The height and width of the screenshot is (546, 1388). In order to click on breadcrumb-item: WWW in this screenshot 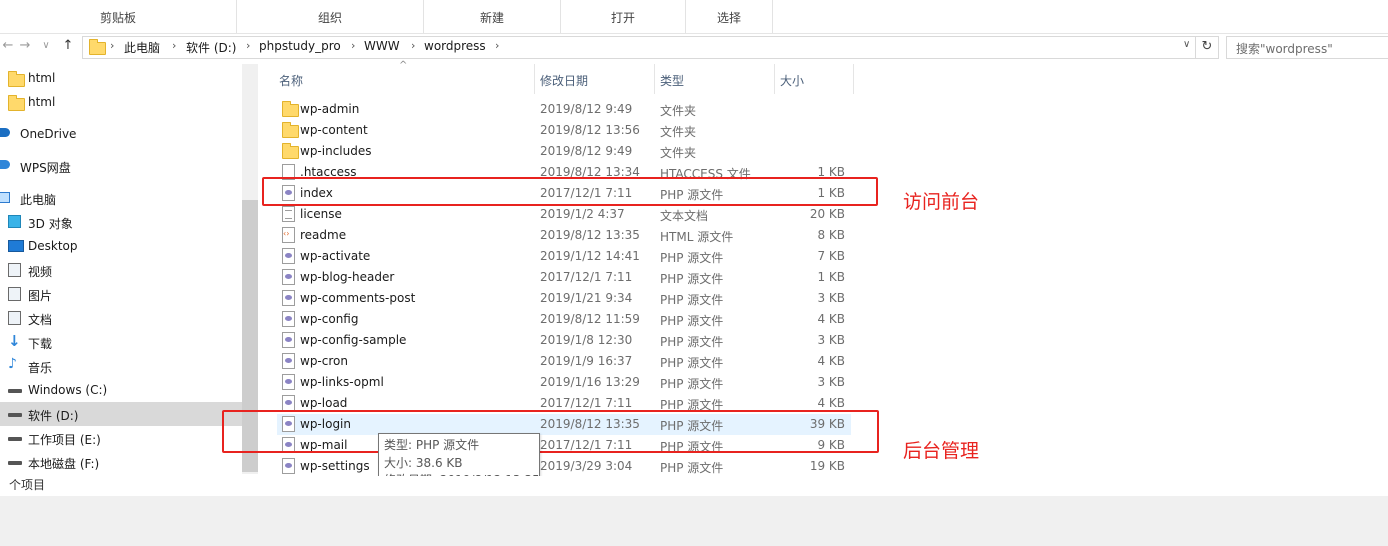, I will do `click(382, 46)`.